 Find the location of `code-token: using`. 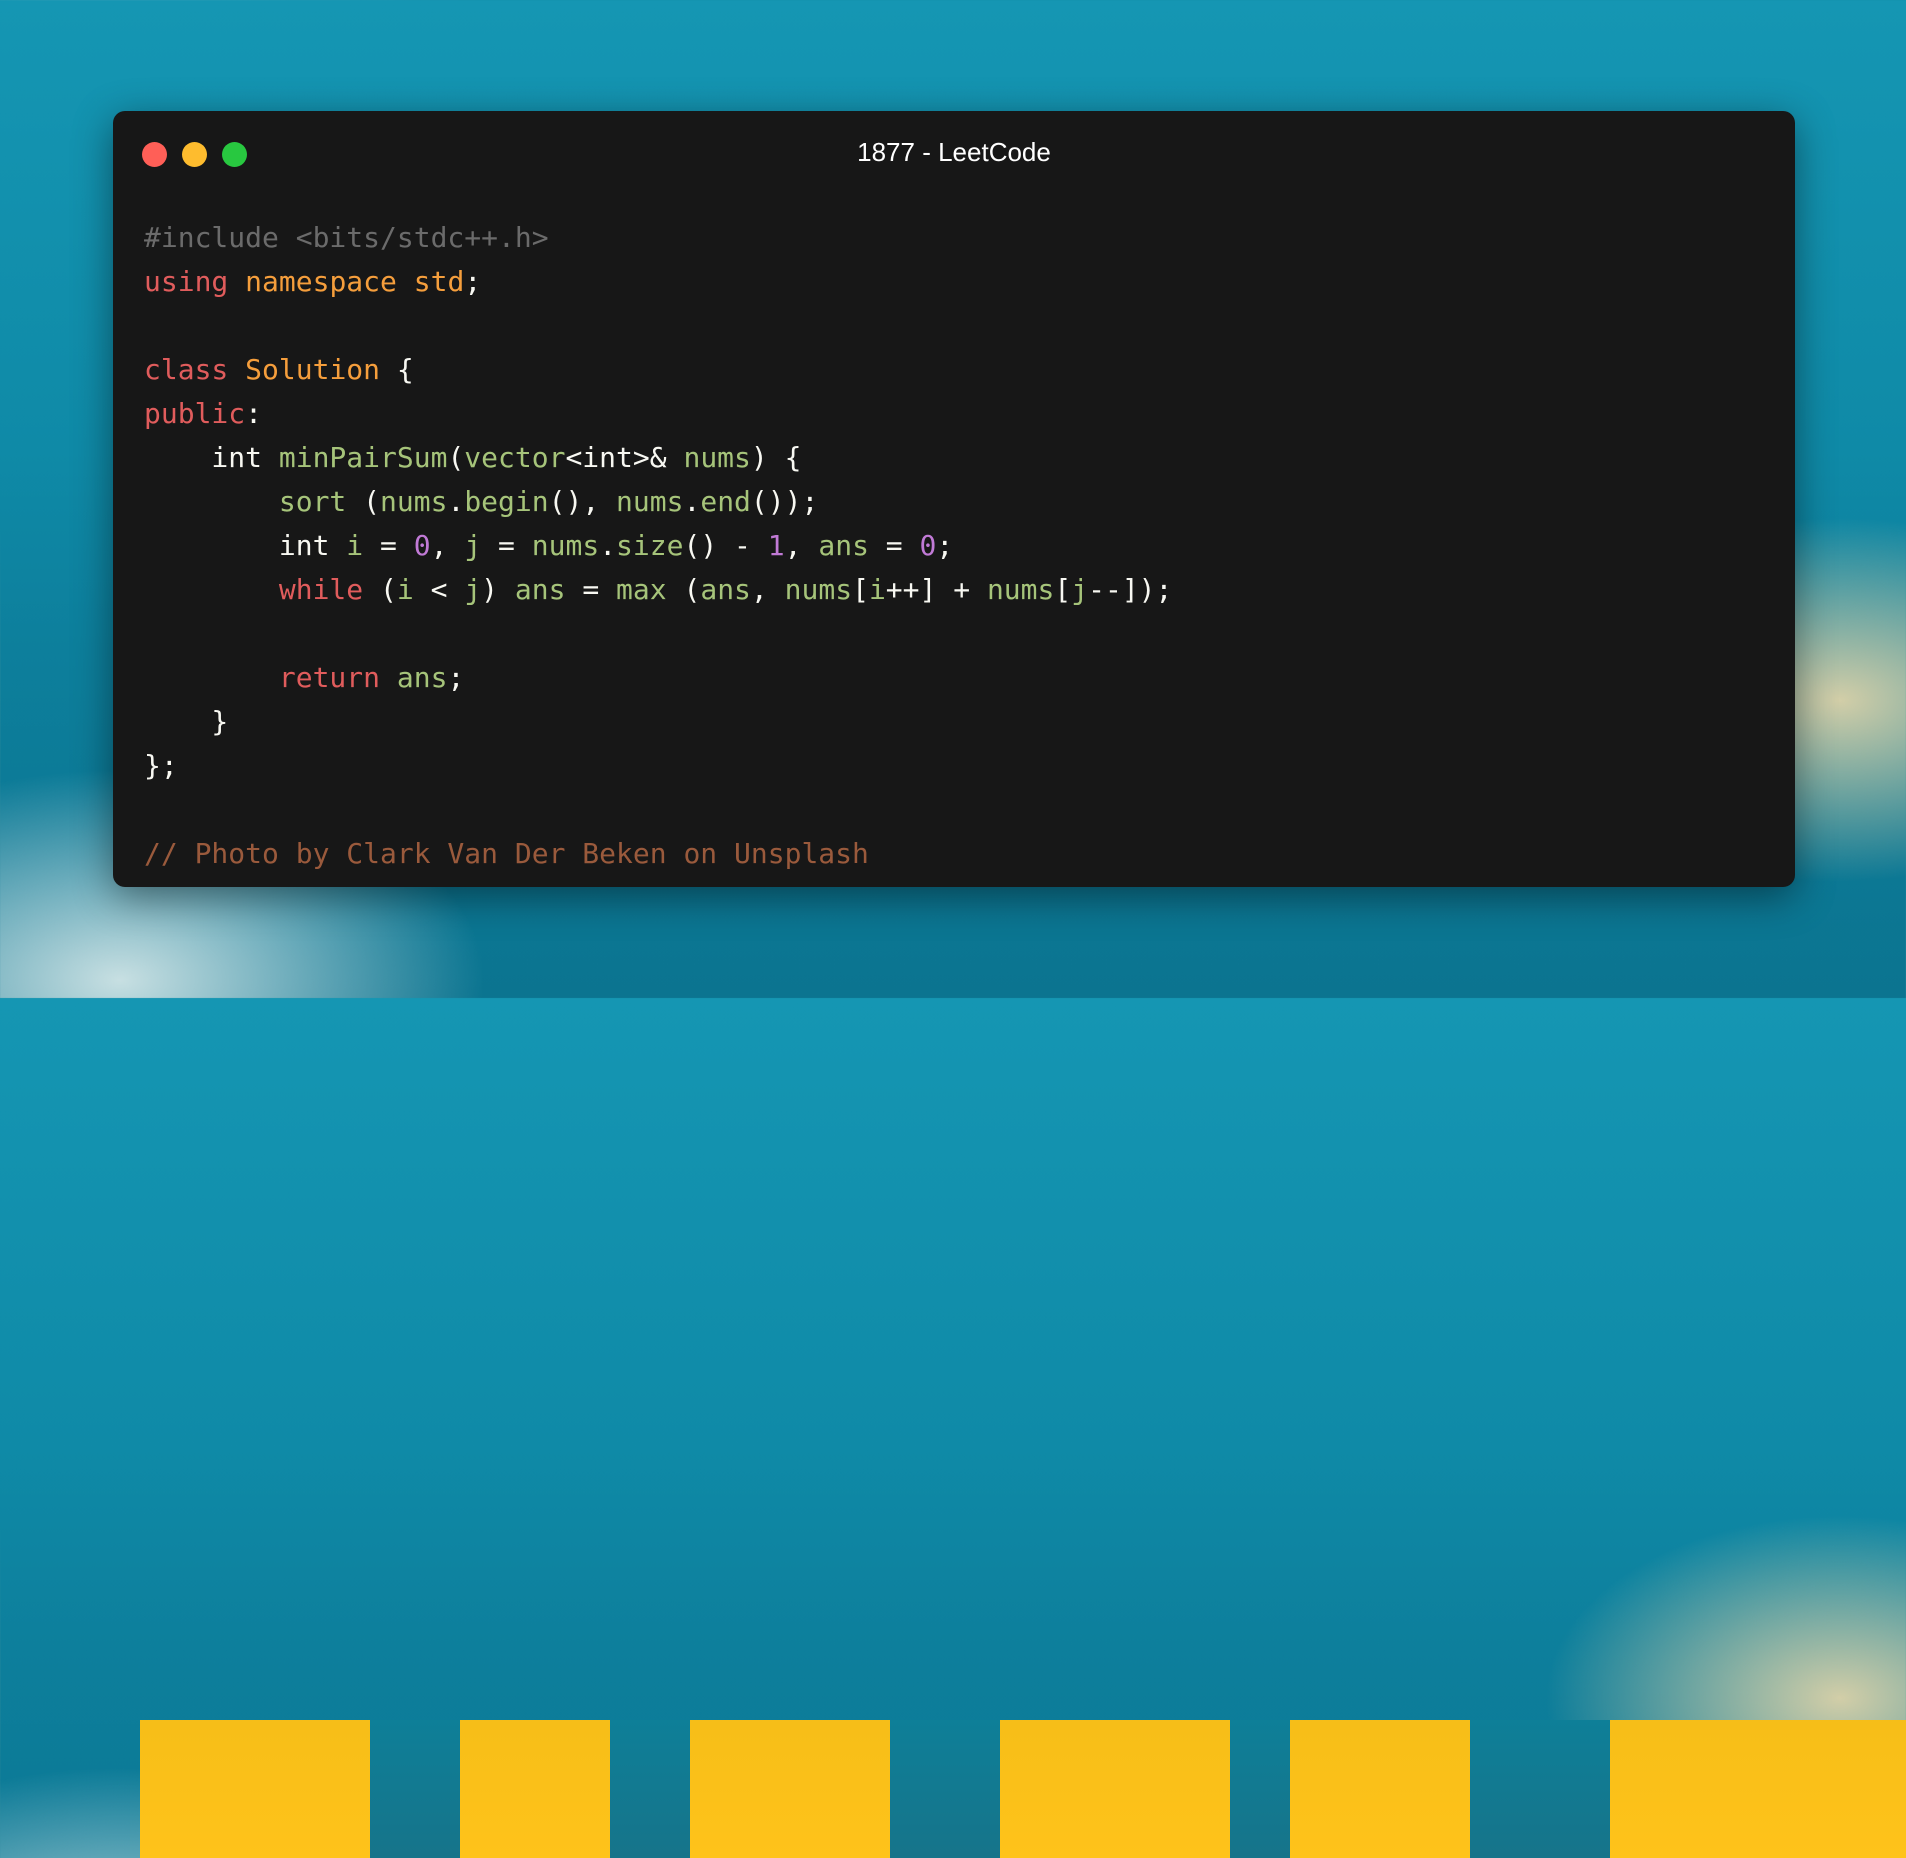

code-token: using is located at coordinates (186, 281).